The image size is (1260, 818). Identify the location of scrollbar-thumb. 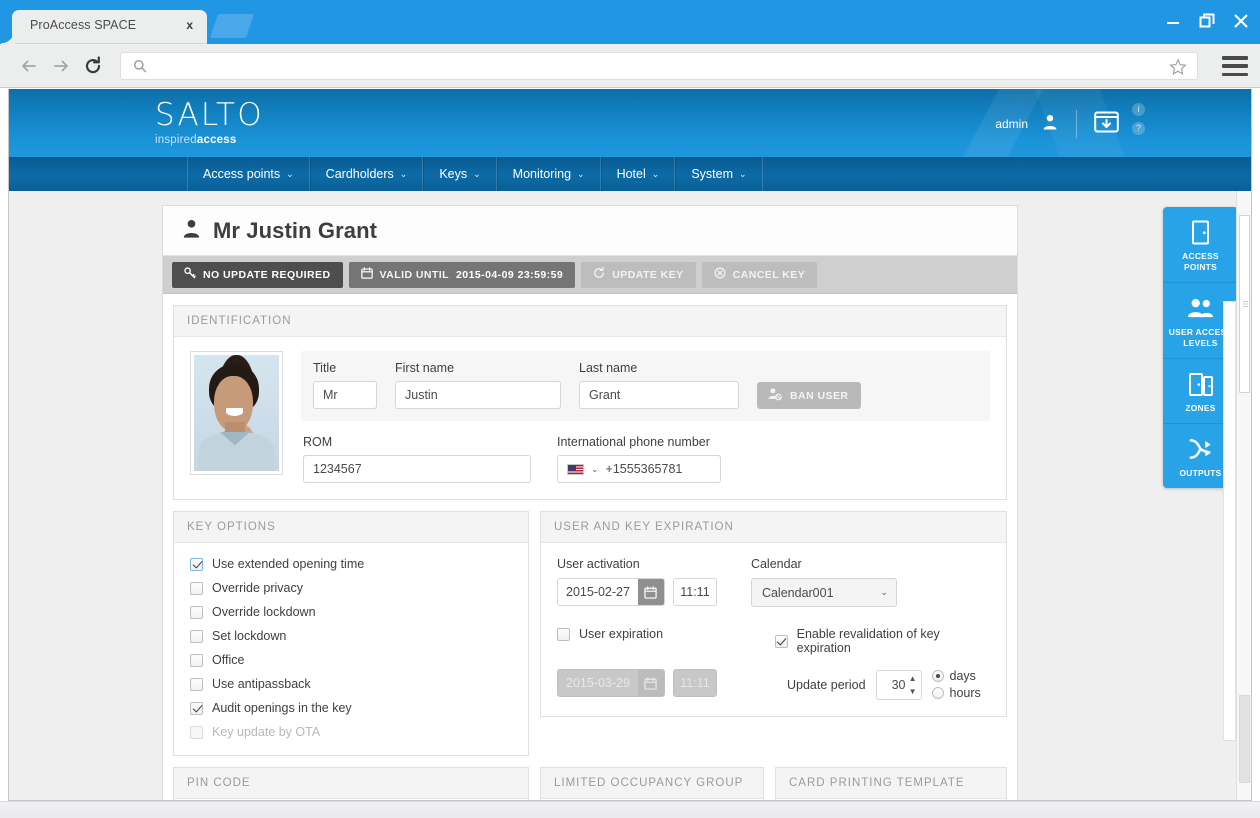
(1244, 304).